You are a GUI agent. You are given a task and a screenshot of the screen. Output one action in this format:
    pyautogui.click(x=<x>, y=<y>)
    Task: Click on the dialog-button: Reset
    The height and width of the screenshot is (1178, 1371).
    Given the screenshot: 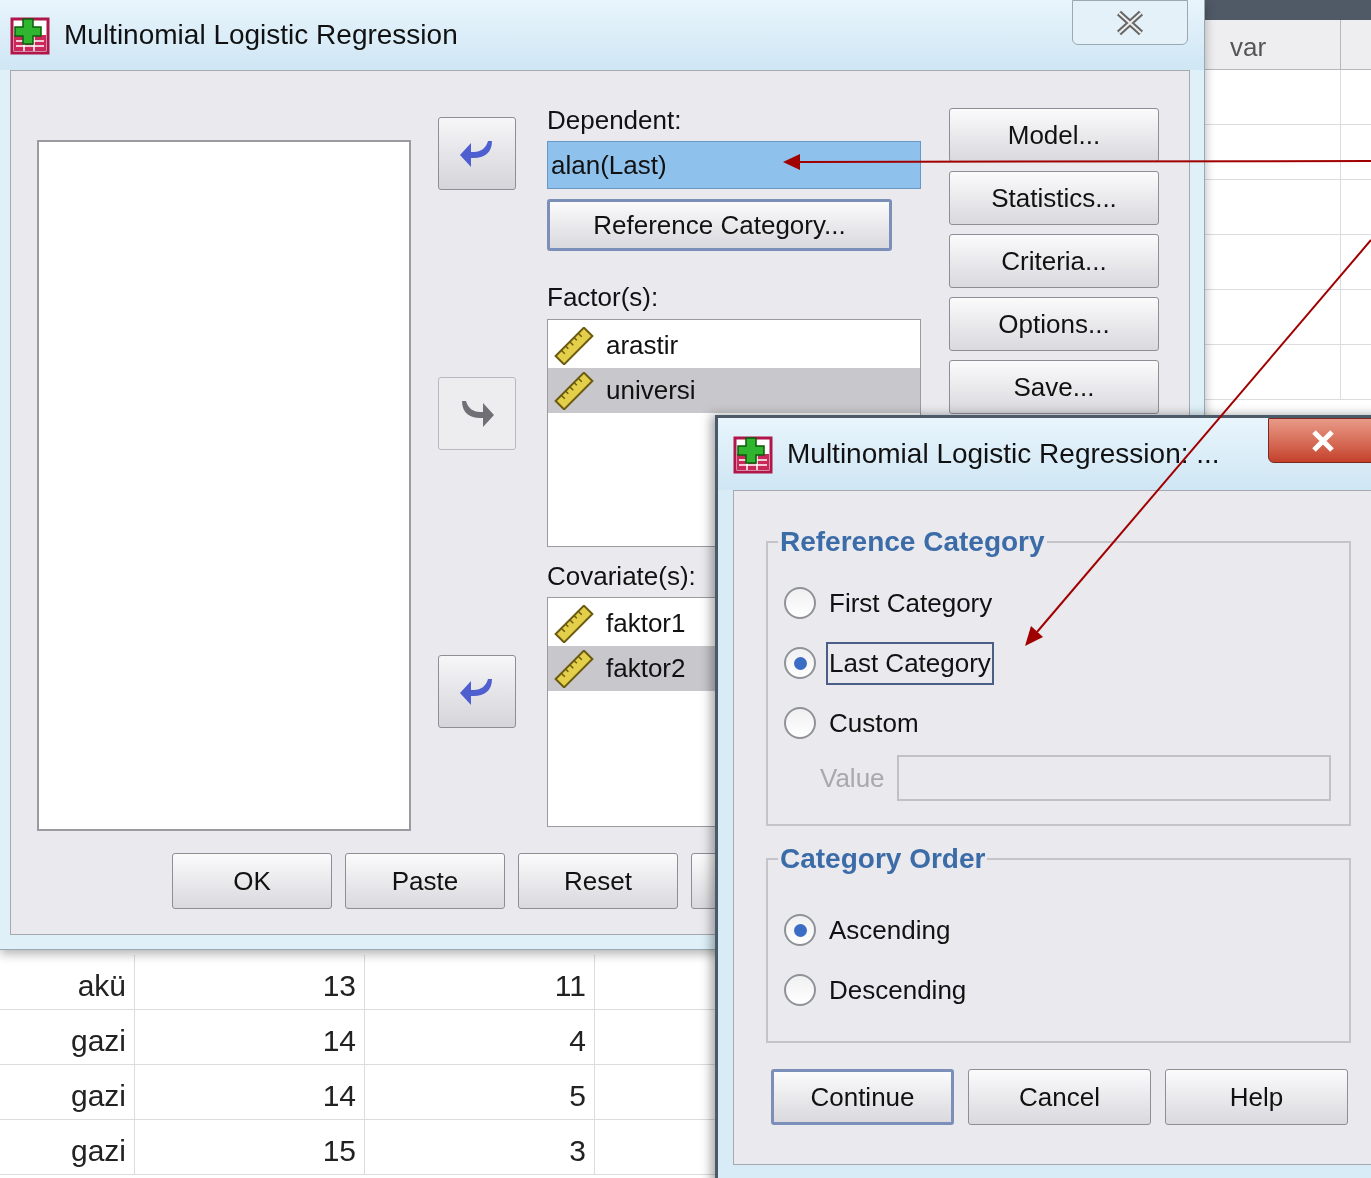 What is the action you would take?
    pyautogui.click(x=598, y=881)
    